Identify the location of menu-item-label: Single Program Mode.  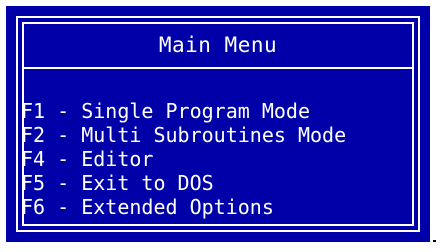
(195, 111).